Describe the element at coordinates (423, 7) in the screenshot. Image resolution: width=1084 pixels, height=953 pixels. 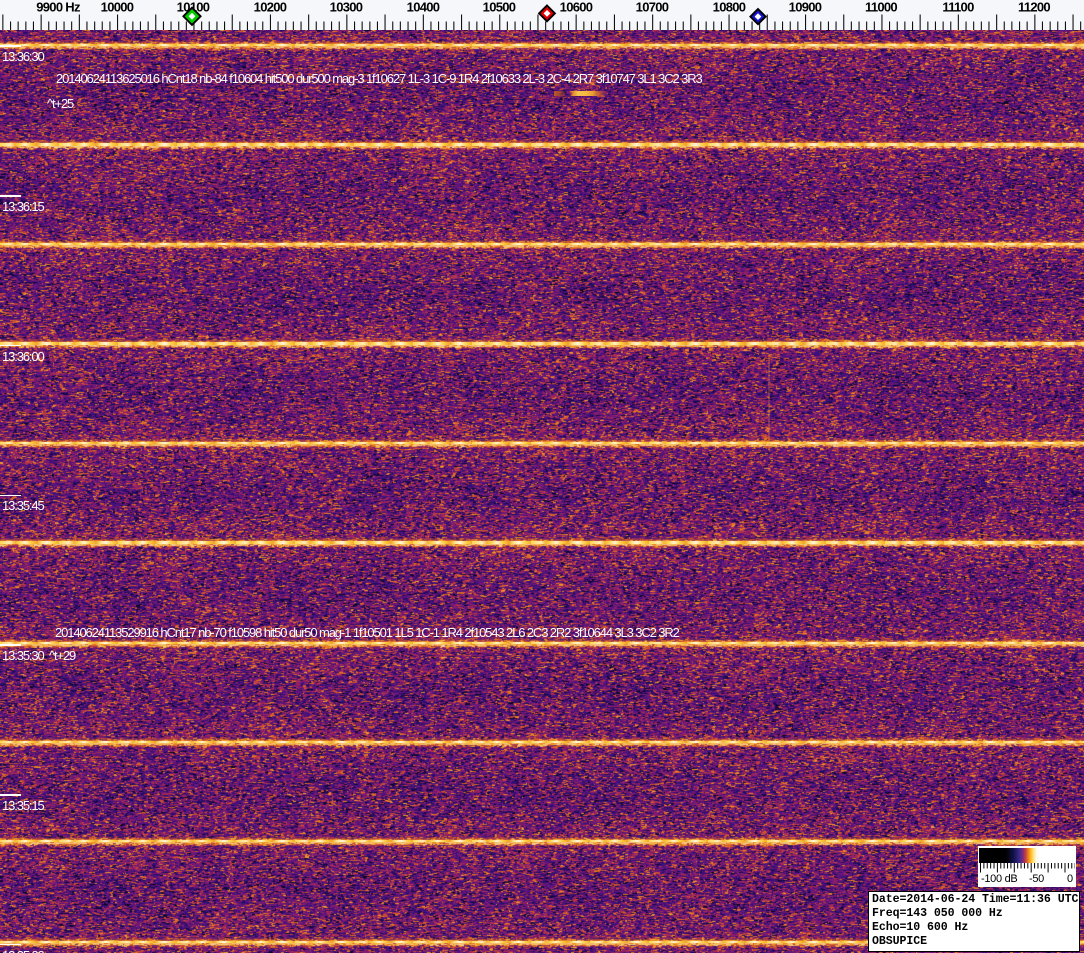
I see `svg-text: 10400` at that location.